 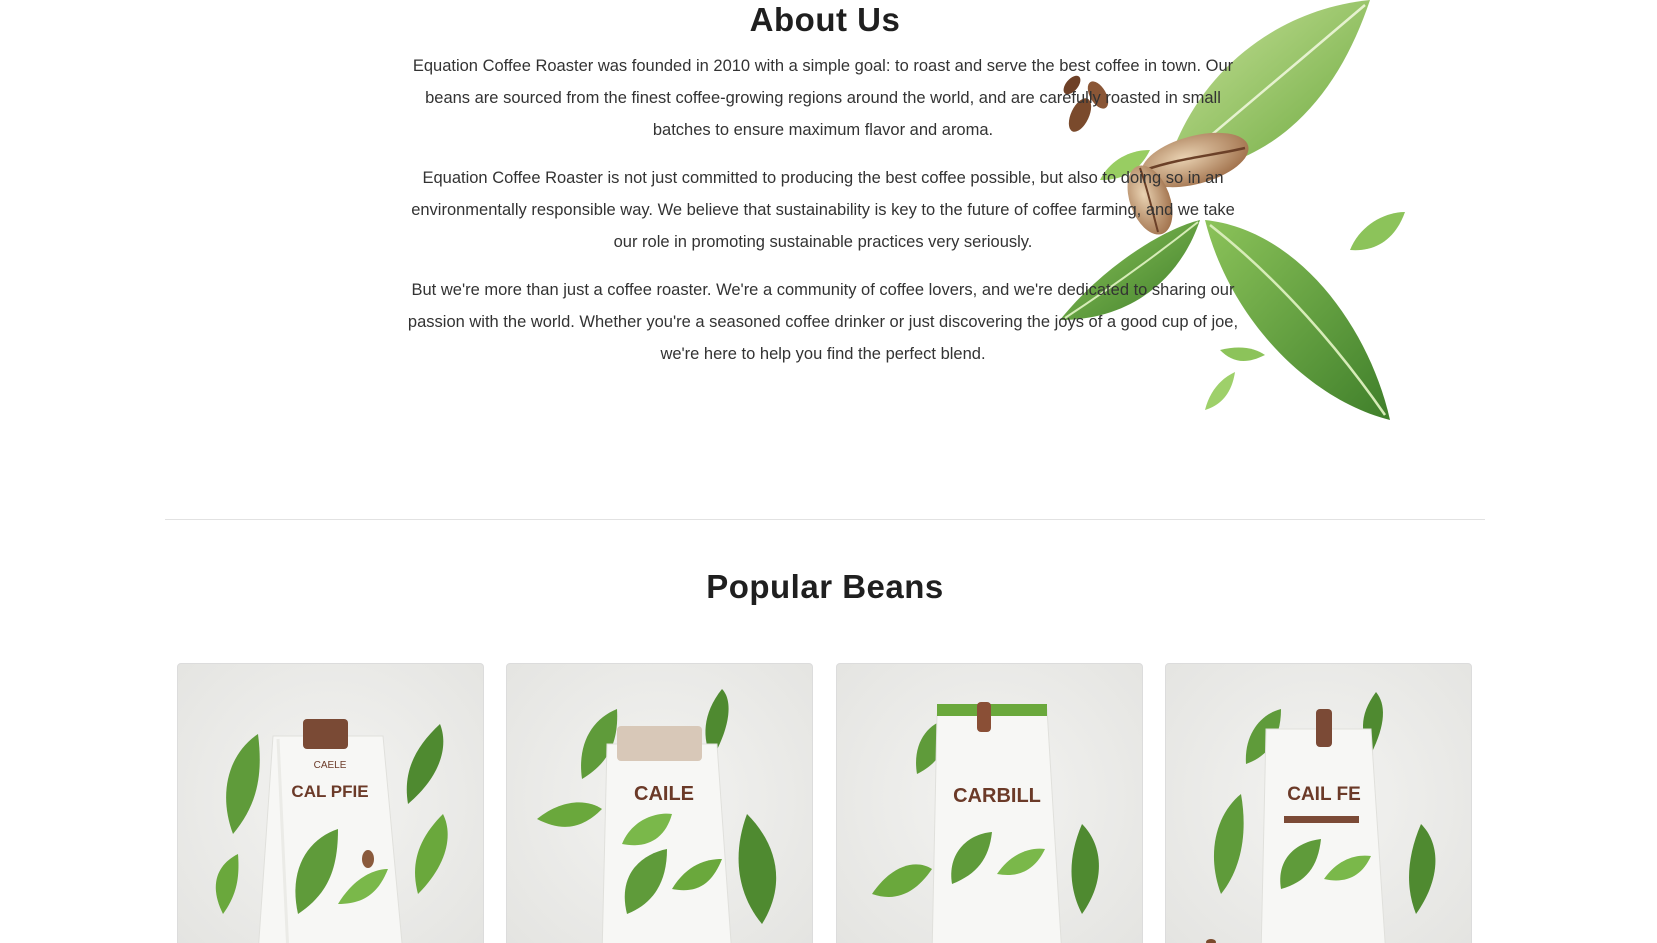 What do you see at coordinates (331, 831) in the screenshot?
I see `coffee-bag-image: CAELE CAL PFIE` at bounding box center [331, 831].